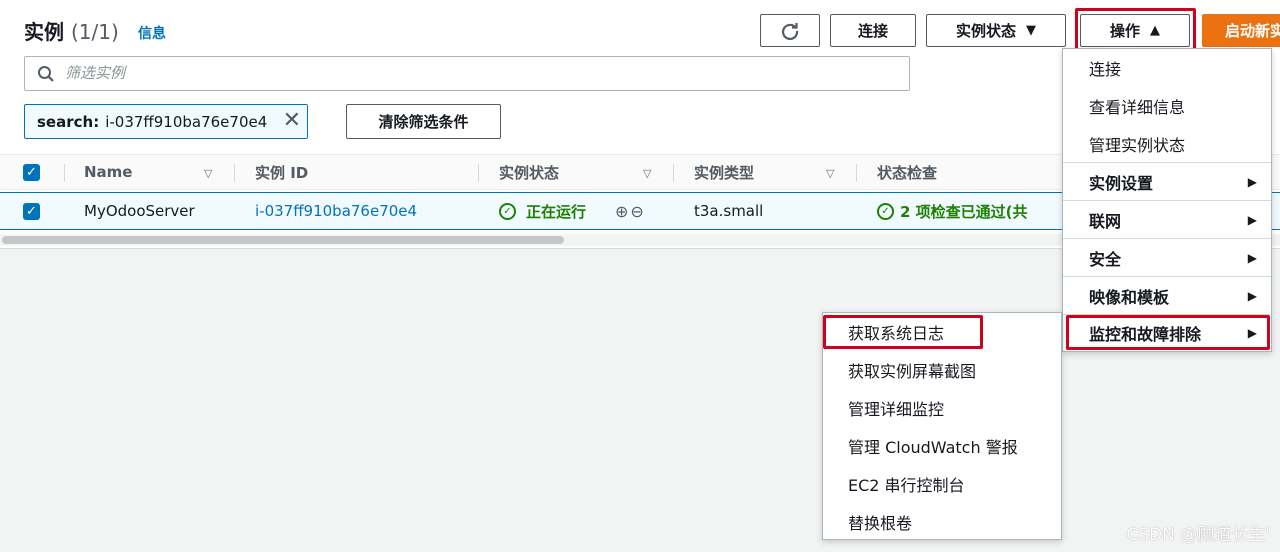  Describe the element at coordinates (912, 371) in the screenshot. I see `submenu-item-label: 获取实例屏幕截图` at that location.